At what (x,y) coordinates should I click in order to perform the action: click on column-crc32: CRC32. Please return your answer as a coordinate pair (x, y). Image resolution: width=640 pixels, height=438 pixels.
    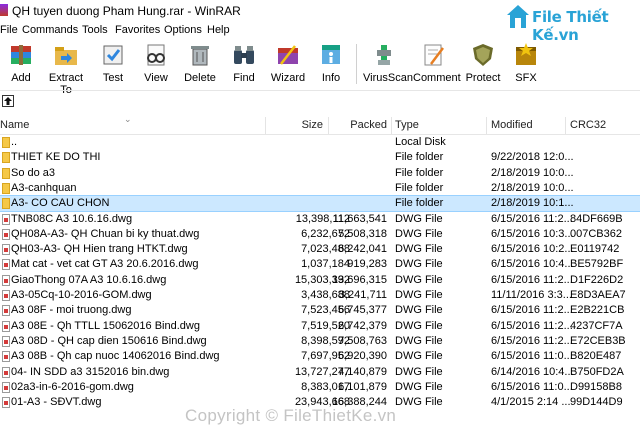
    Looking at the image, I should click on (588, 125).